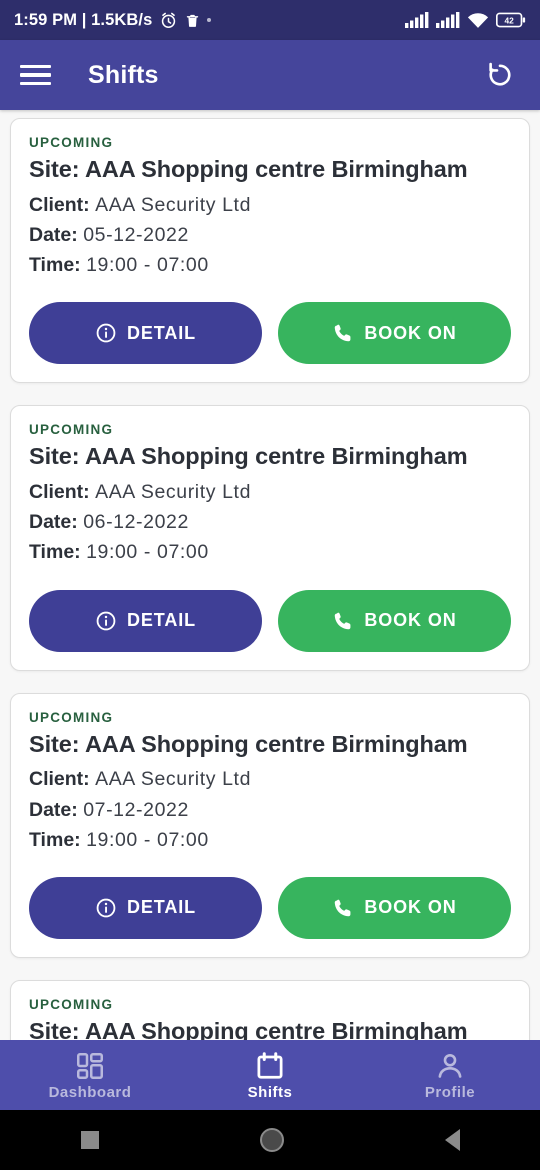 The image size is (540, 1170). Describe the element at coordinates (37, 75) in the screenshot. I see `hamburger-menu-icon` at that location.